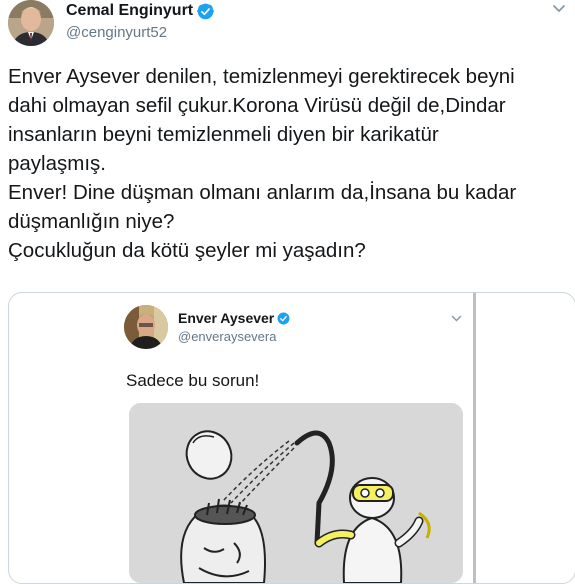 The height and width of the screenshot is (584, 575). What do you see at coordinates (116, 32) in the screenshot?
I see `author-handle: @cenginyurt52` at bounding box center [116, 32].